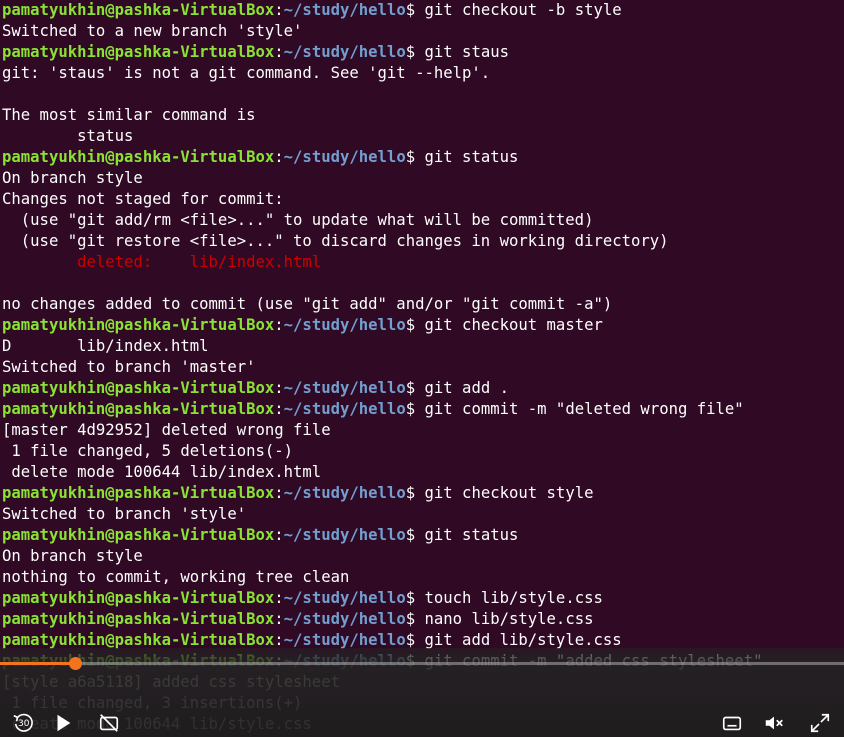 The height and width of the screenshot is (737, 844). Describe the element at coordinates (143, 199) in the screenshot. I see `output-line: Changes not staged for commit:` at that location.